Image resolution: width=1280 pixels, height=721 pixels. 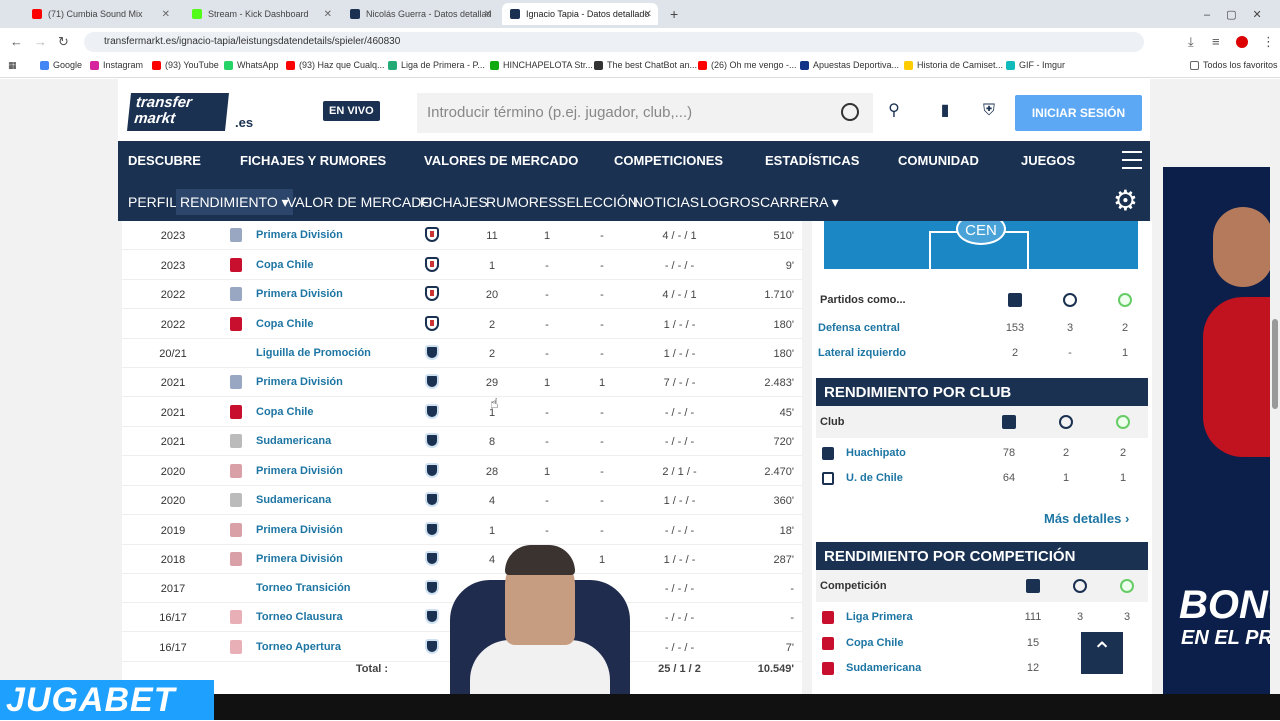 I want to click on extensions-icon: ≡, so click(x=1216, y=41).